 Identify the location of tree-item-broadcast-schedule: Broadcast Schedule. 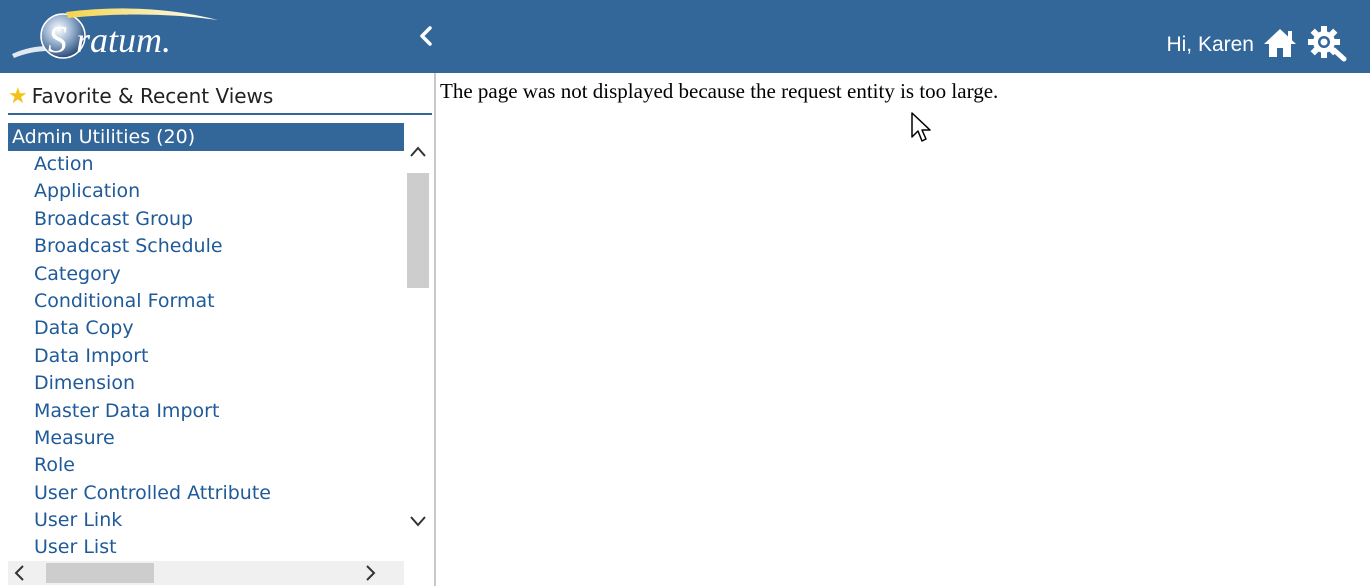
(206, 246).